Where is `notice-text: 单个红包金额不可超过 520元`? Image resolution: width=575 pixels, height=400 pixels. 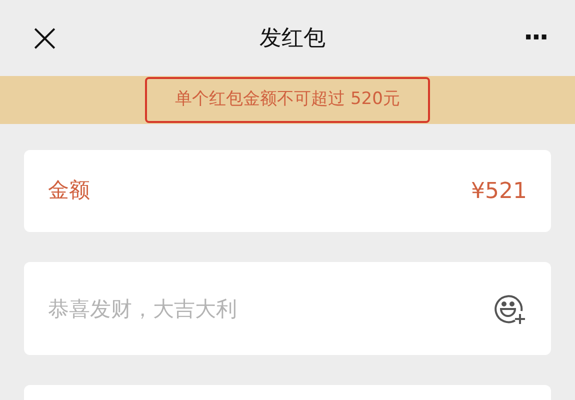
notice-text: 单个红包金额不可超过 520元 is located at coordinates (287, 100).